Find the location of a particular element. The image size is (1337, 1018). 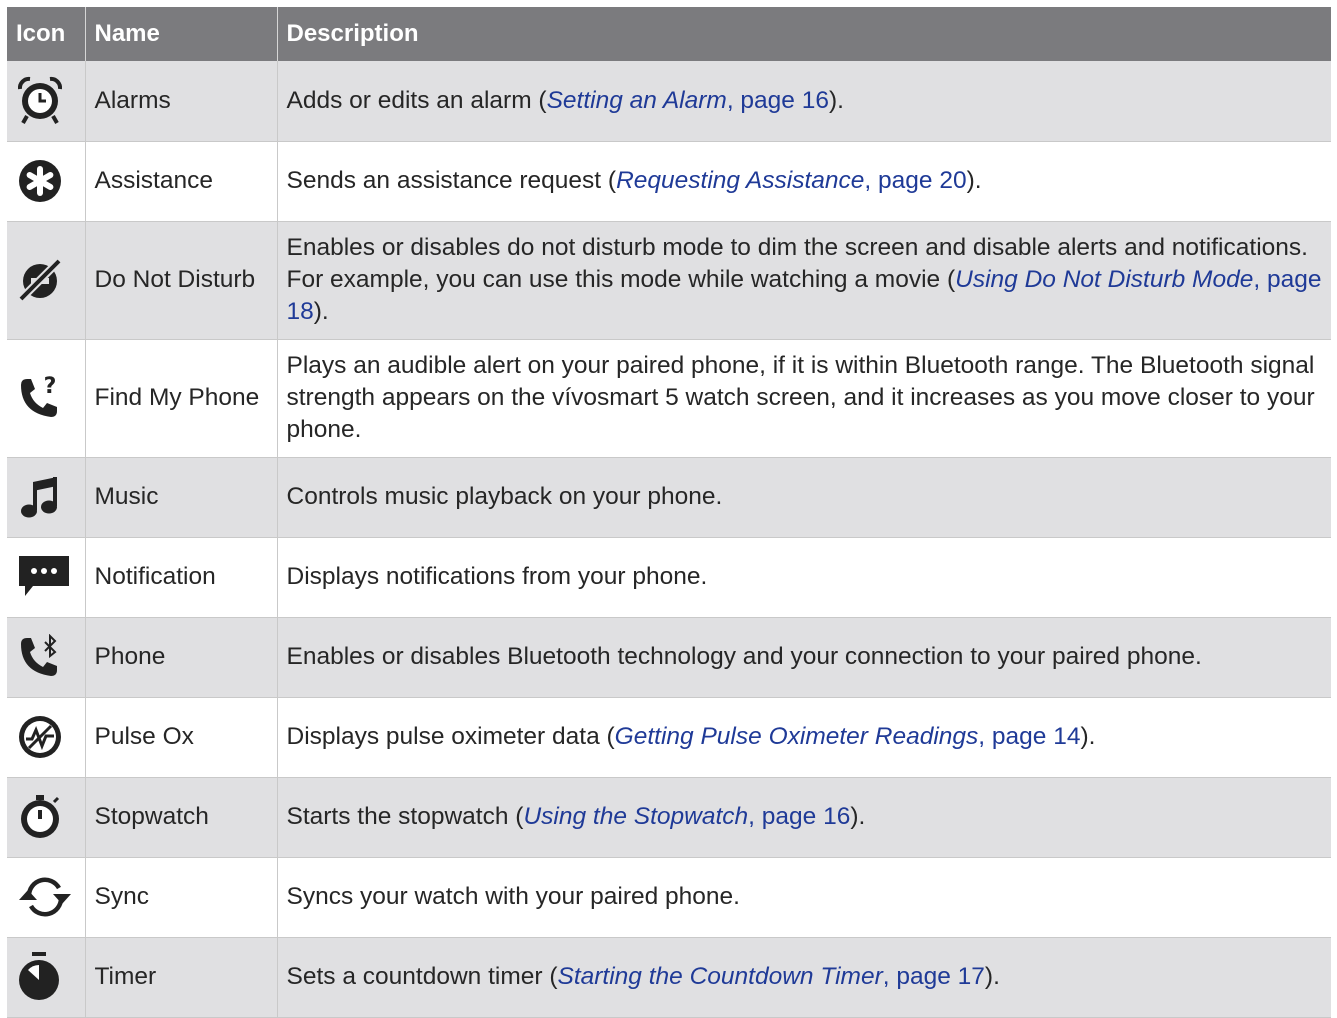

cross-reference-link: Starting the Countdown Timer, page 17 is located at coordinates (770, 976).